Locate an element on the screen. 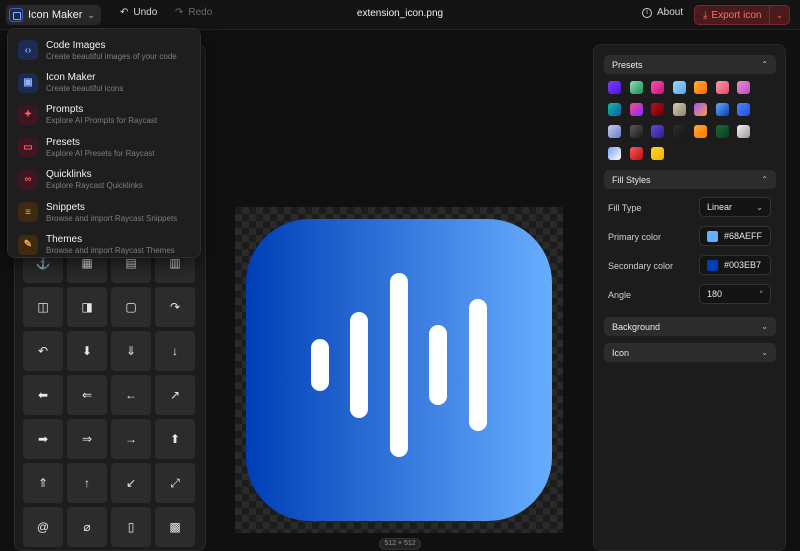  menu-item-text: Prompts Explore AI Prompts for Raycast is located at coordinates (101, 114).